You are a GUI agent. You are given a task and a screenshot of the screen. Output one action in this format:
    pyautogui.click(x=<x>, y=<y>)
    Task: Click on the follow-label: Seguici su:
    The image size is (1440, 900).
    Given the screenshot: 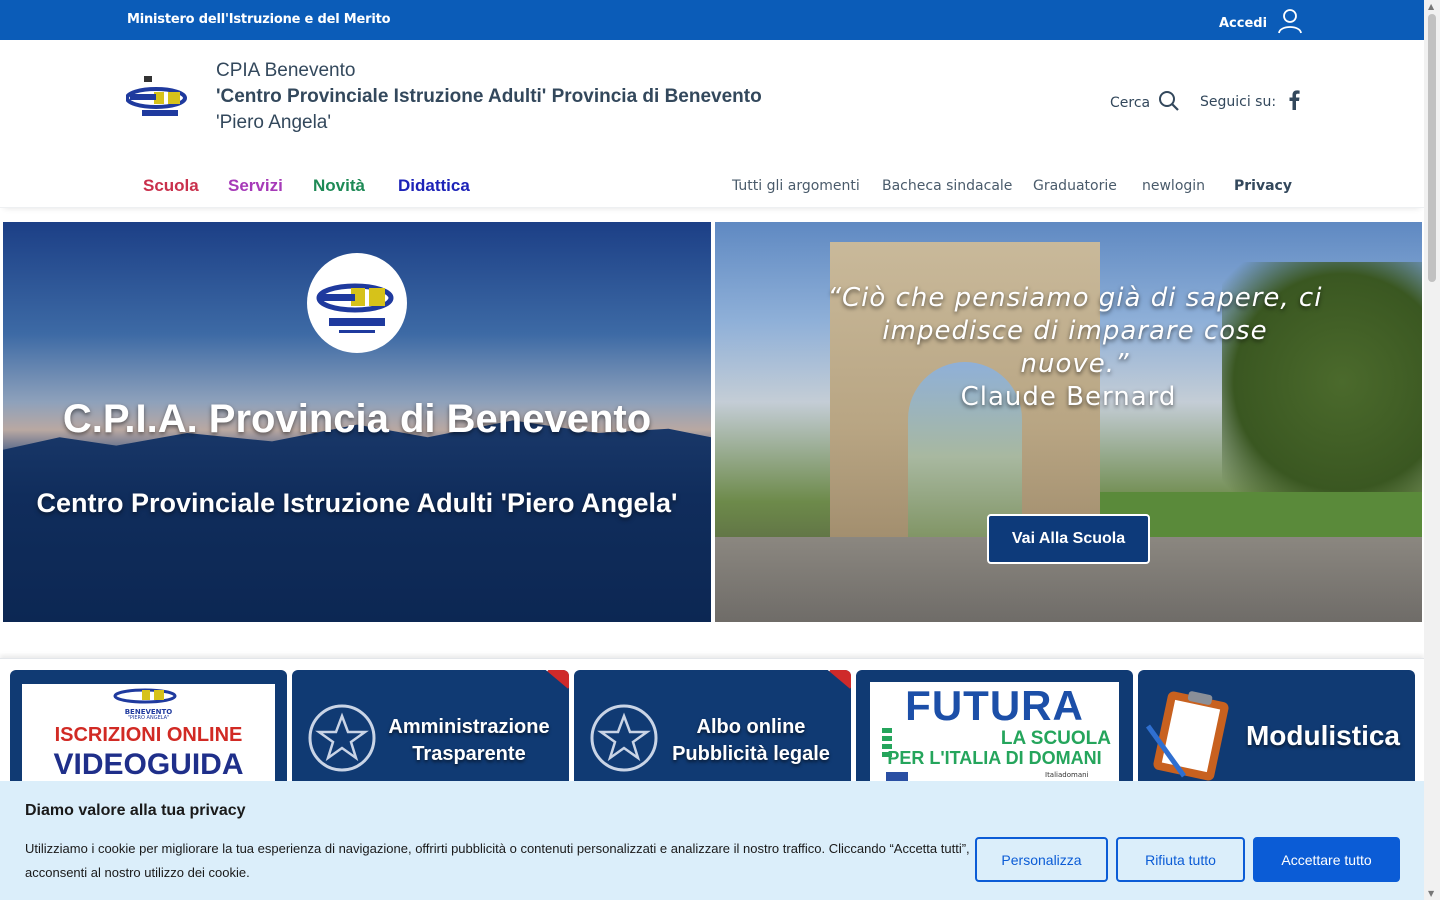 What is the action you would take?
    pyautogui.click(x=1238, y=102)
    